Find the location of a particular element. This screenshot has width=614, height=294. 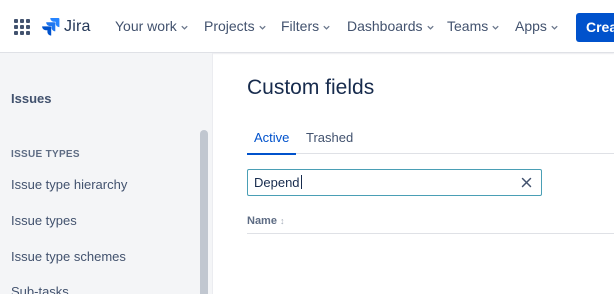

jira-logo-text: Jira is located at coordinates (77, 26).